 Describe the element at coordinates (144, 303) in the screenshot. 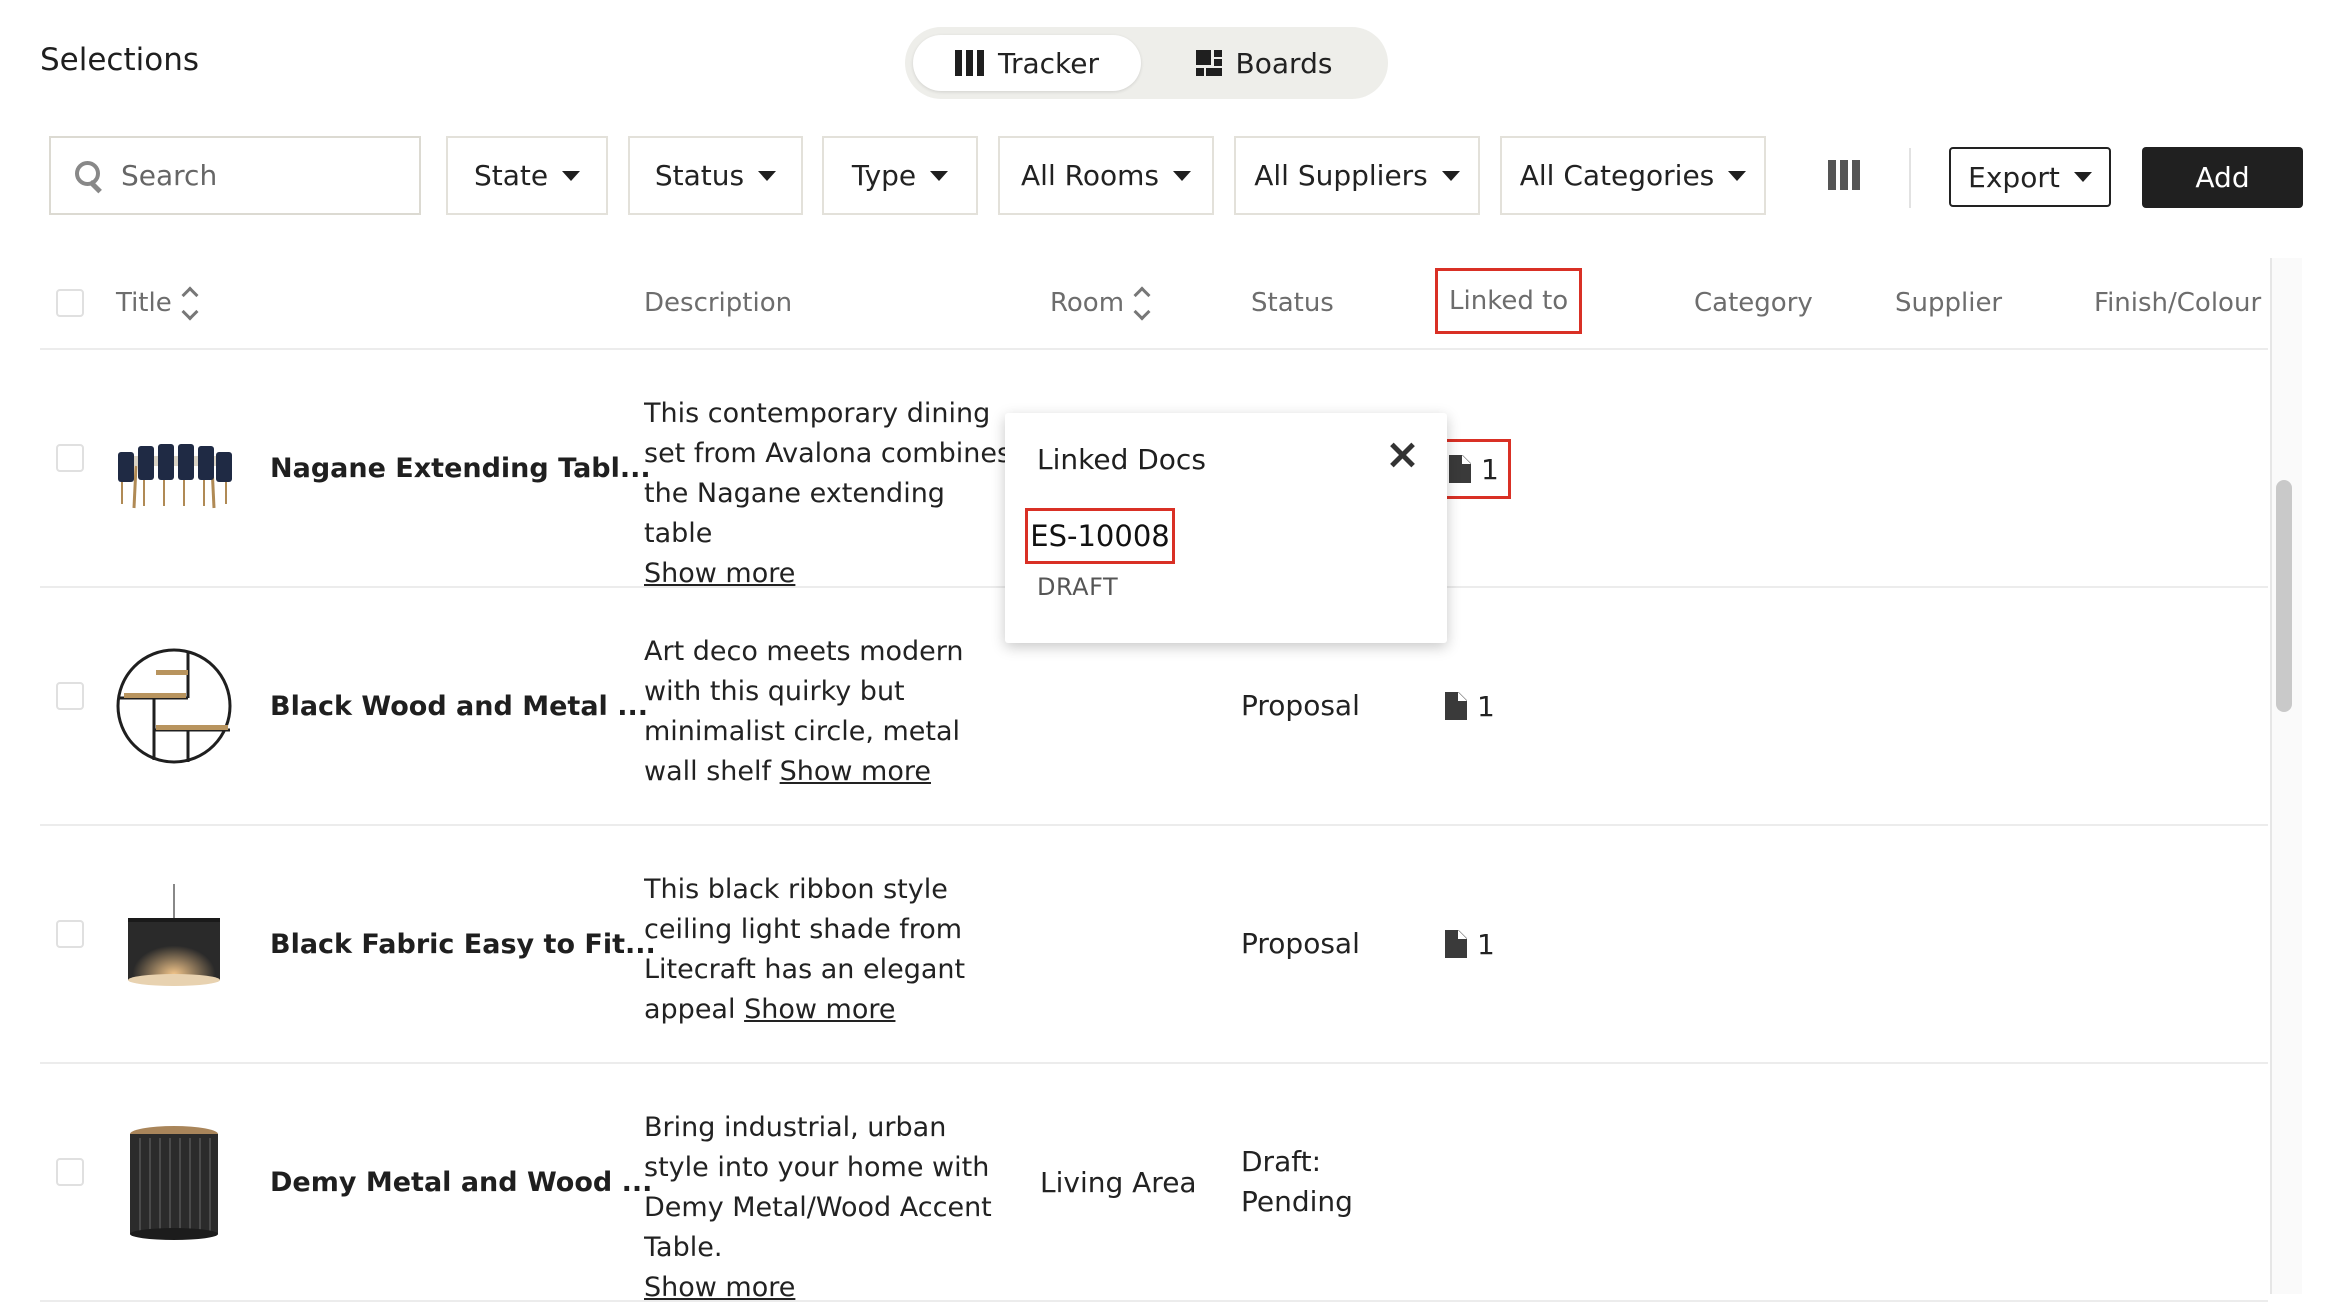

I see `column-title-label: Title` at that location.